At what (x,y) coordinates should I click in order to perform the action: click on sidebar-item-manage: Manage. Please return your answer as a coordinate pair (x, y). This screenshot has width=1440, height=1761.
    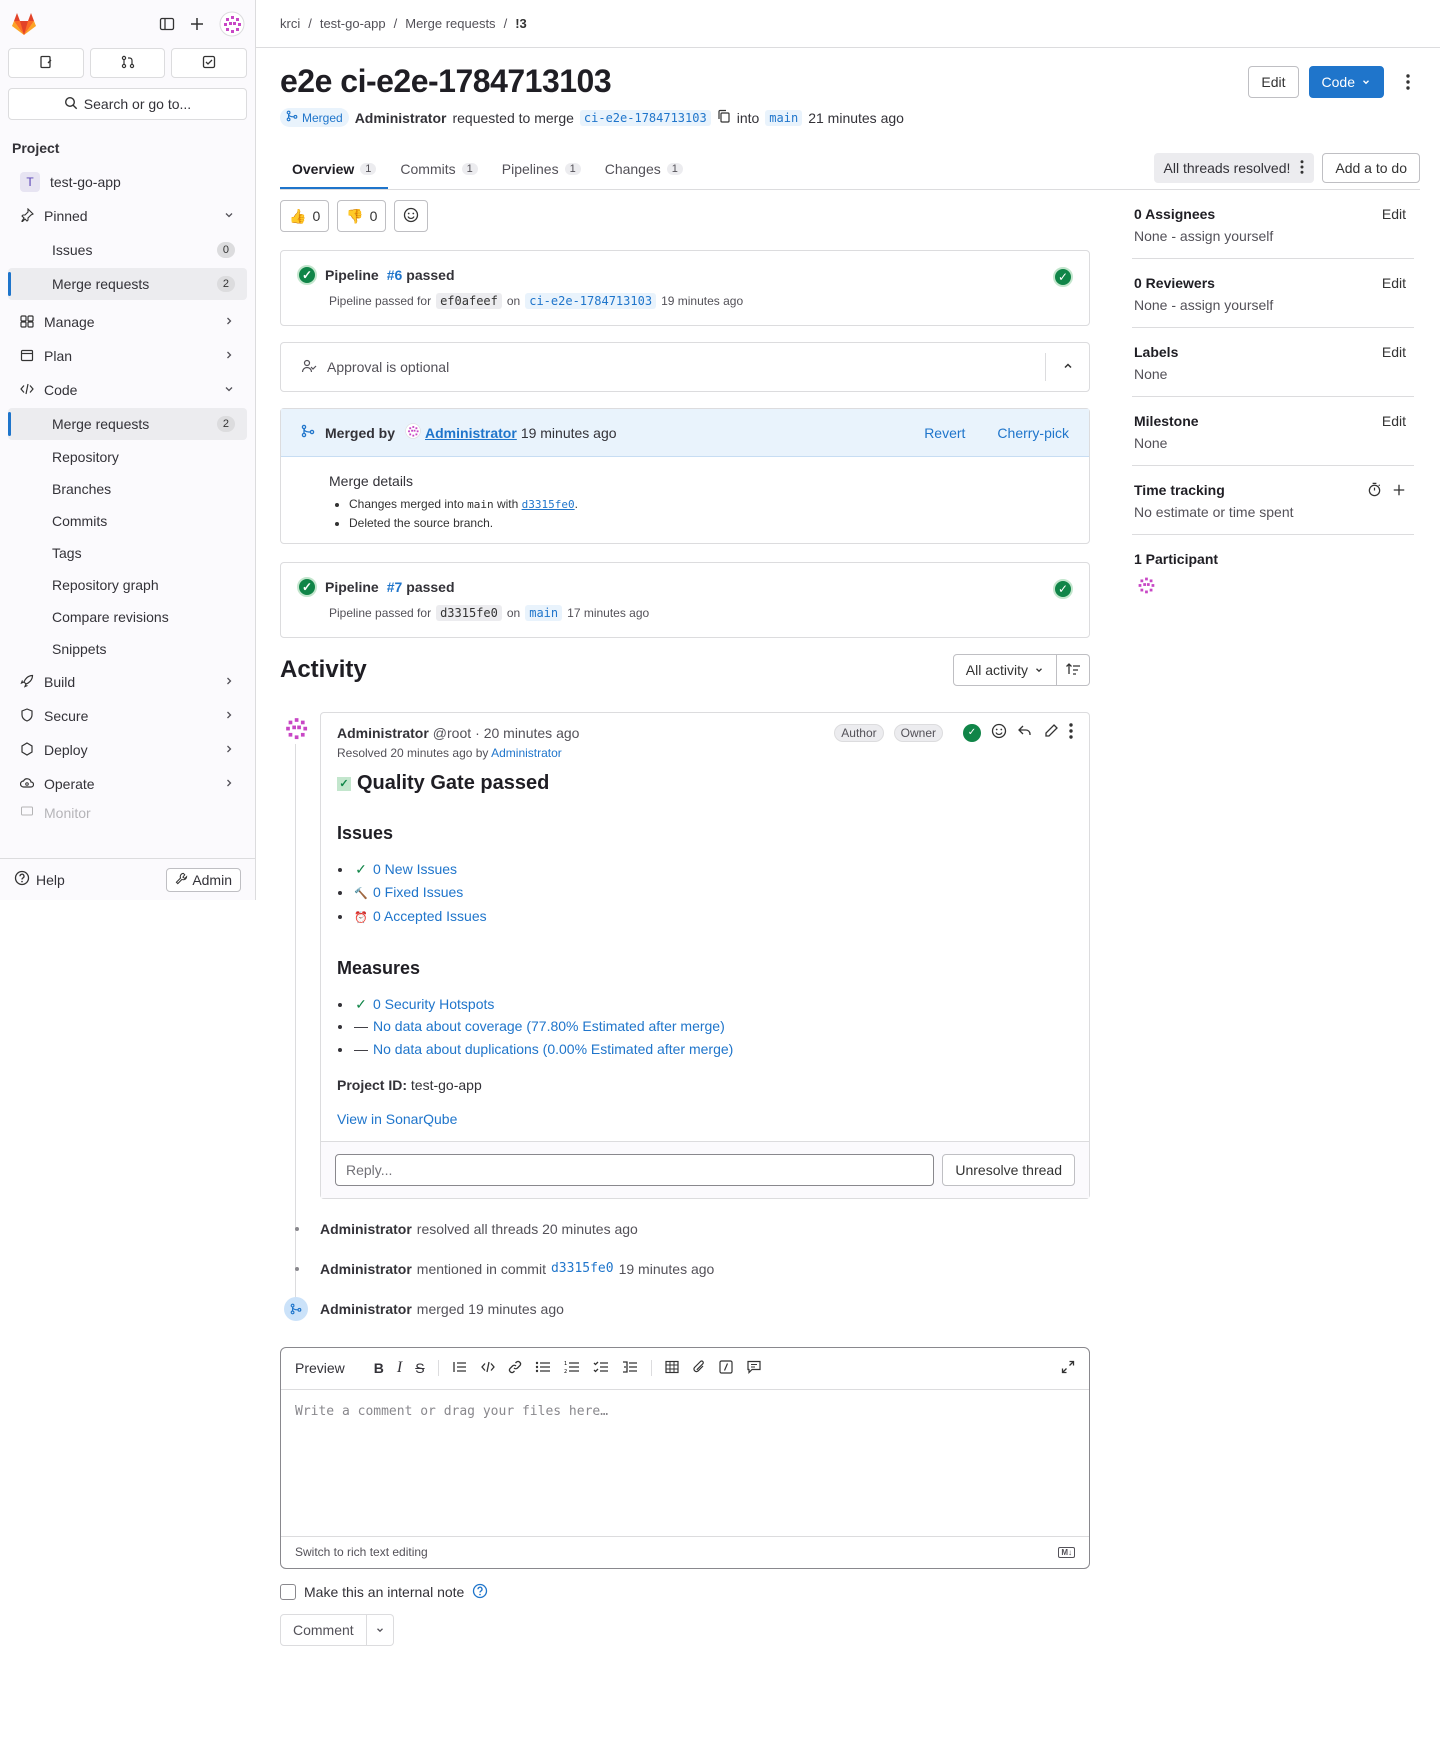
    Looking at the image, I should click on (127, 322).